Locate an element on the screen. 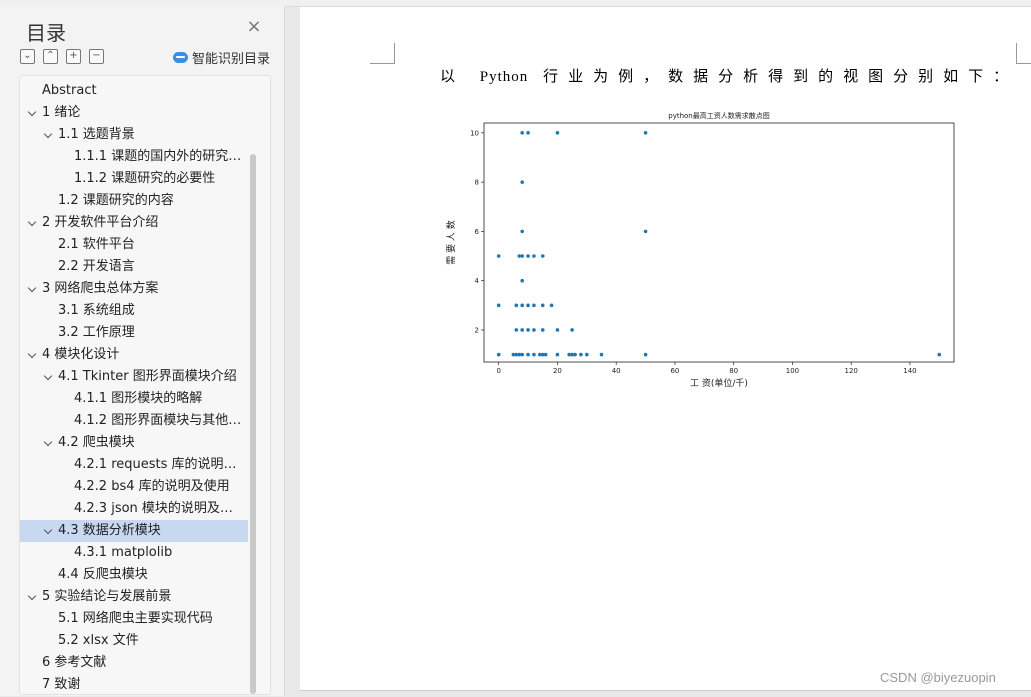 This screenshot has height=697, width=1031. y-tick-label: 8 is located at coordinates (477, 183).